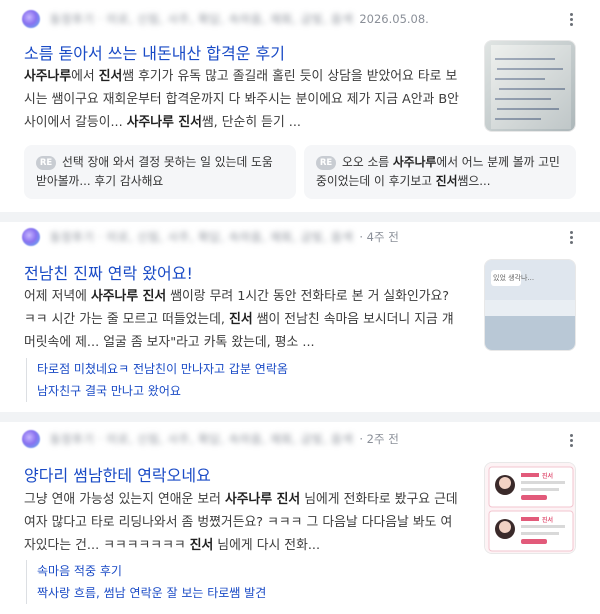 The width and height of the screenshot is (600, 614). What do you see at coordinates (154, 52) in the screenshot?
I see `result-title: 소름 돋아서 쓰는 내돈내산 합격운 후기` at bounding box center [154, 52].